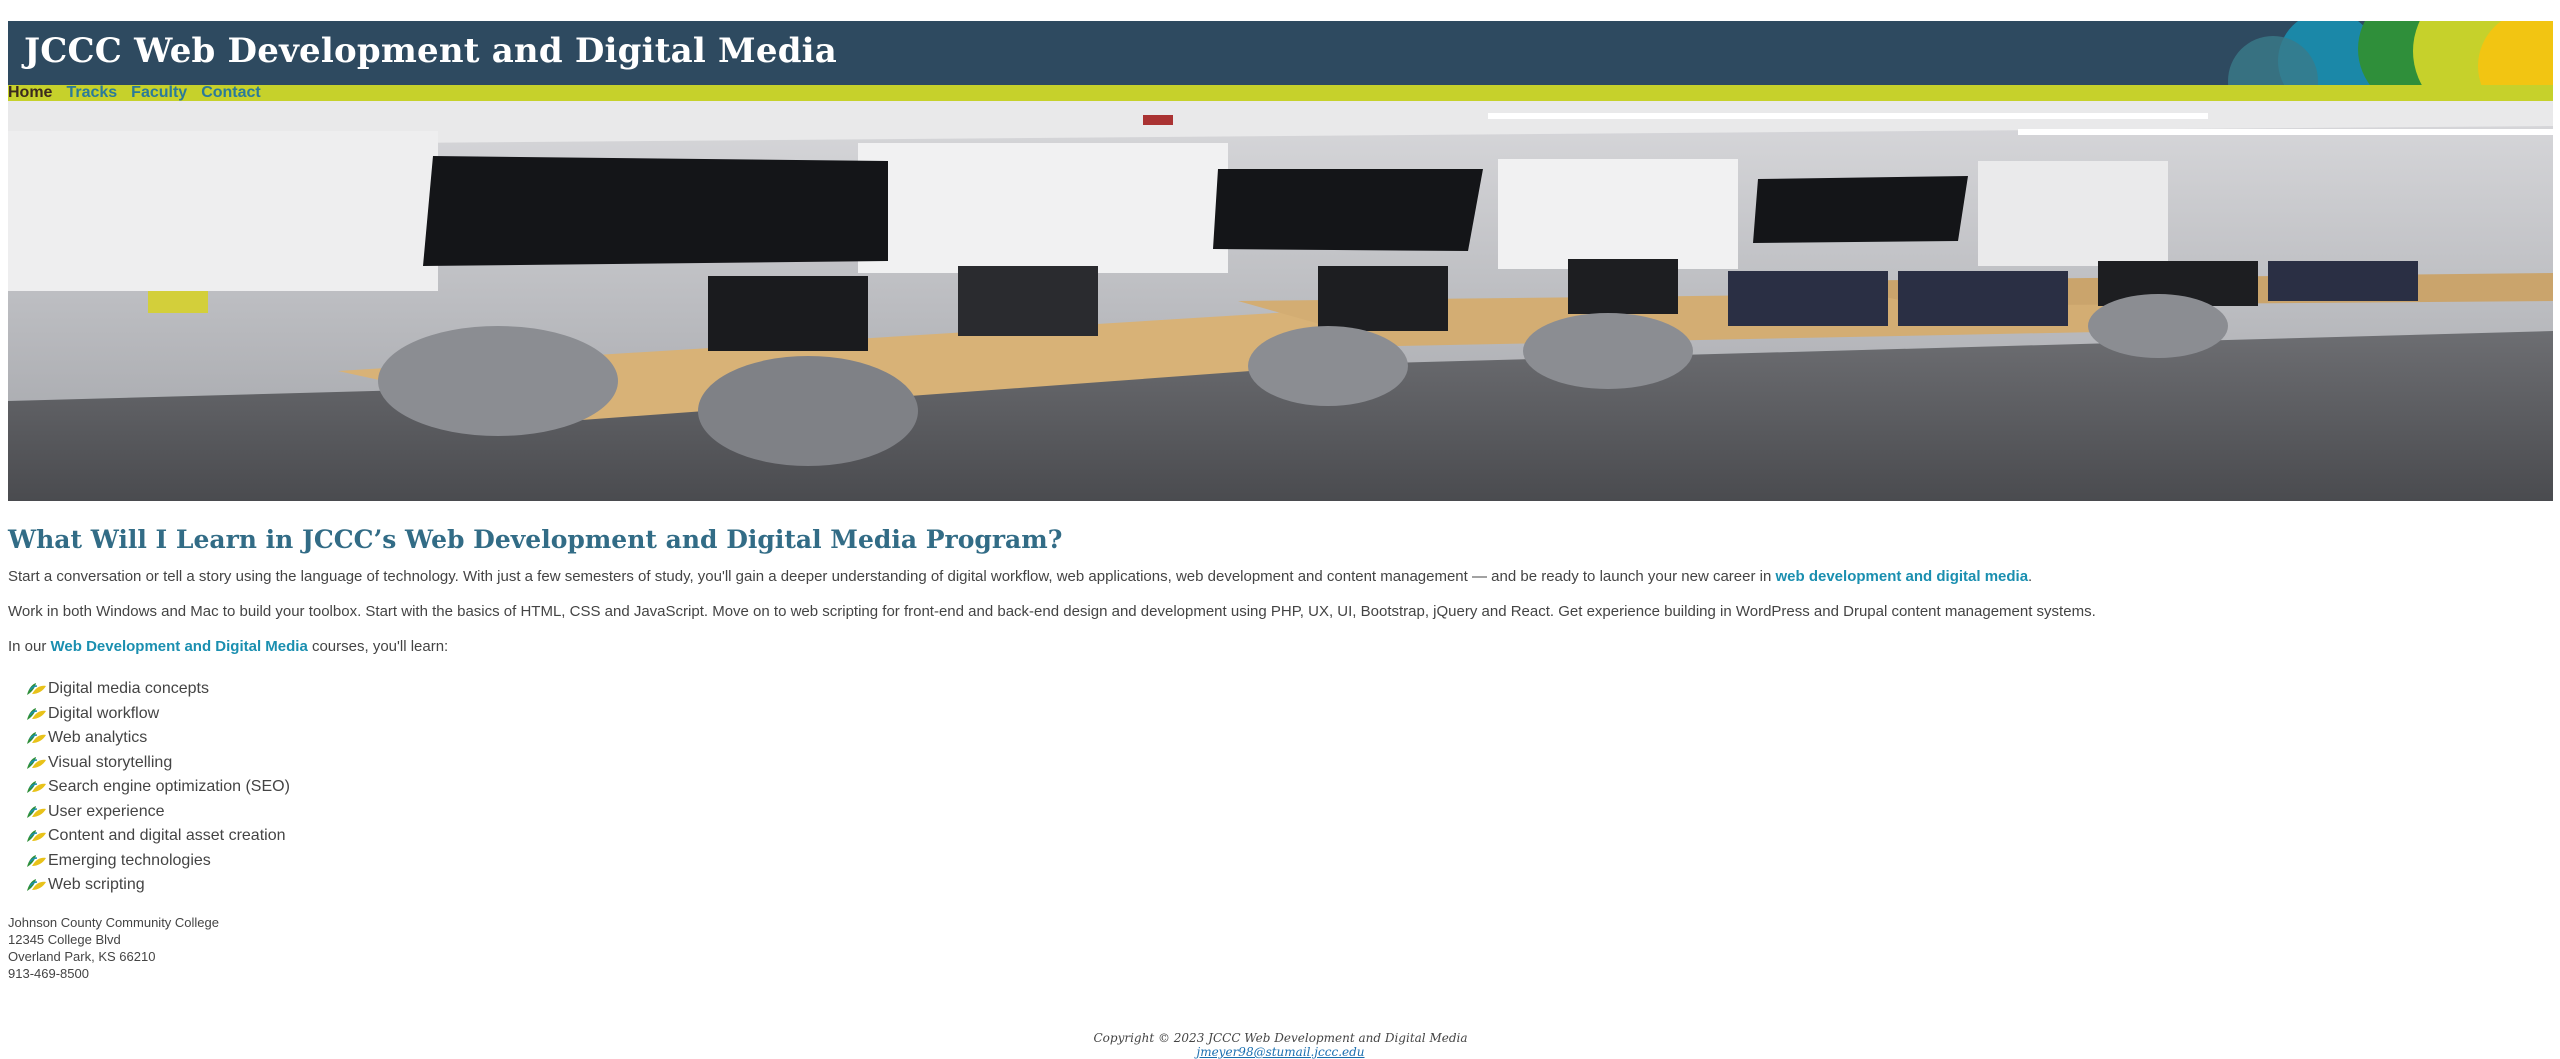  I want to click on learn-list-item: User experience, so click(1288, 812).